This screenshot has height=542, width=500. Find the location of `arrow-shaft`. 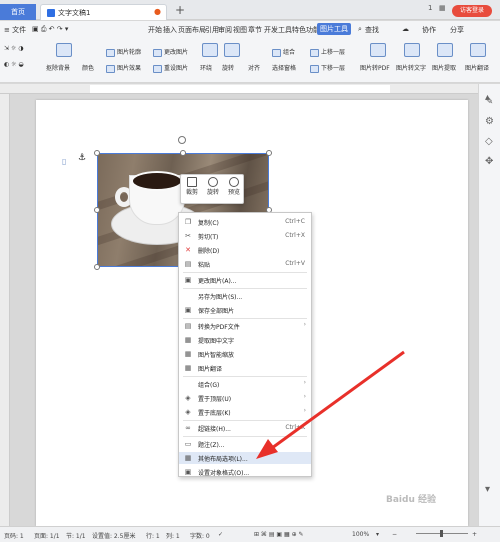

arrow-shaft is located at coordinates (338, 400).